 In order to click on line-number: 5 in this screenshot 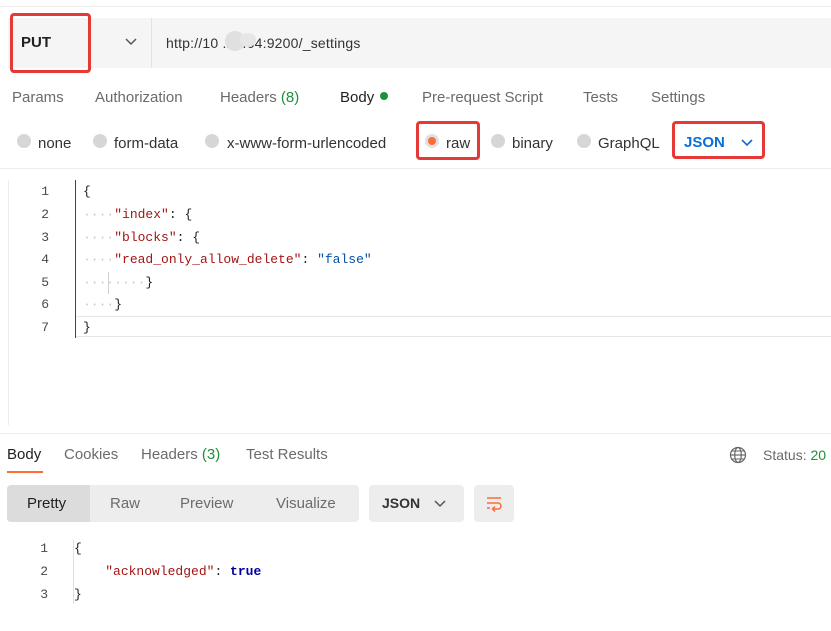, I will do `click(45, 282)`.